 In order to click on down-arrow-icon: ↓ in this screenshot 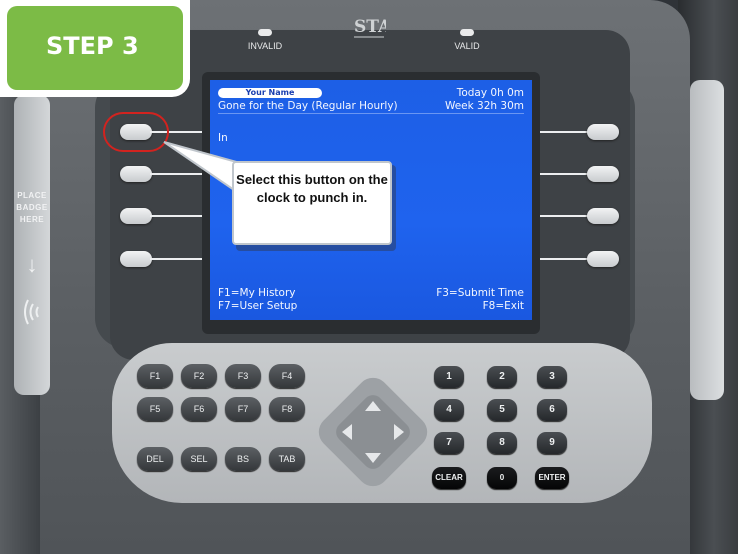, I will do `click(32, 264)`.